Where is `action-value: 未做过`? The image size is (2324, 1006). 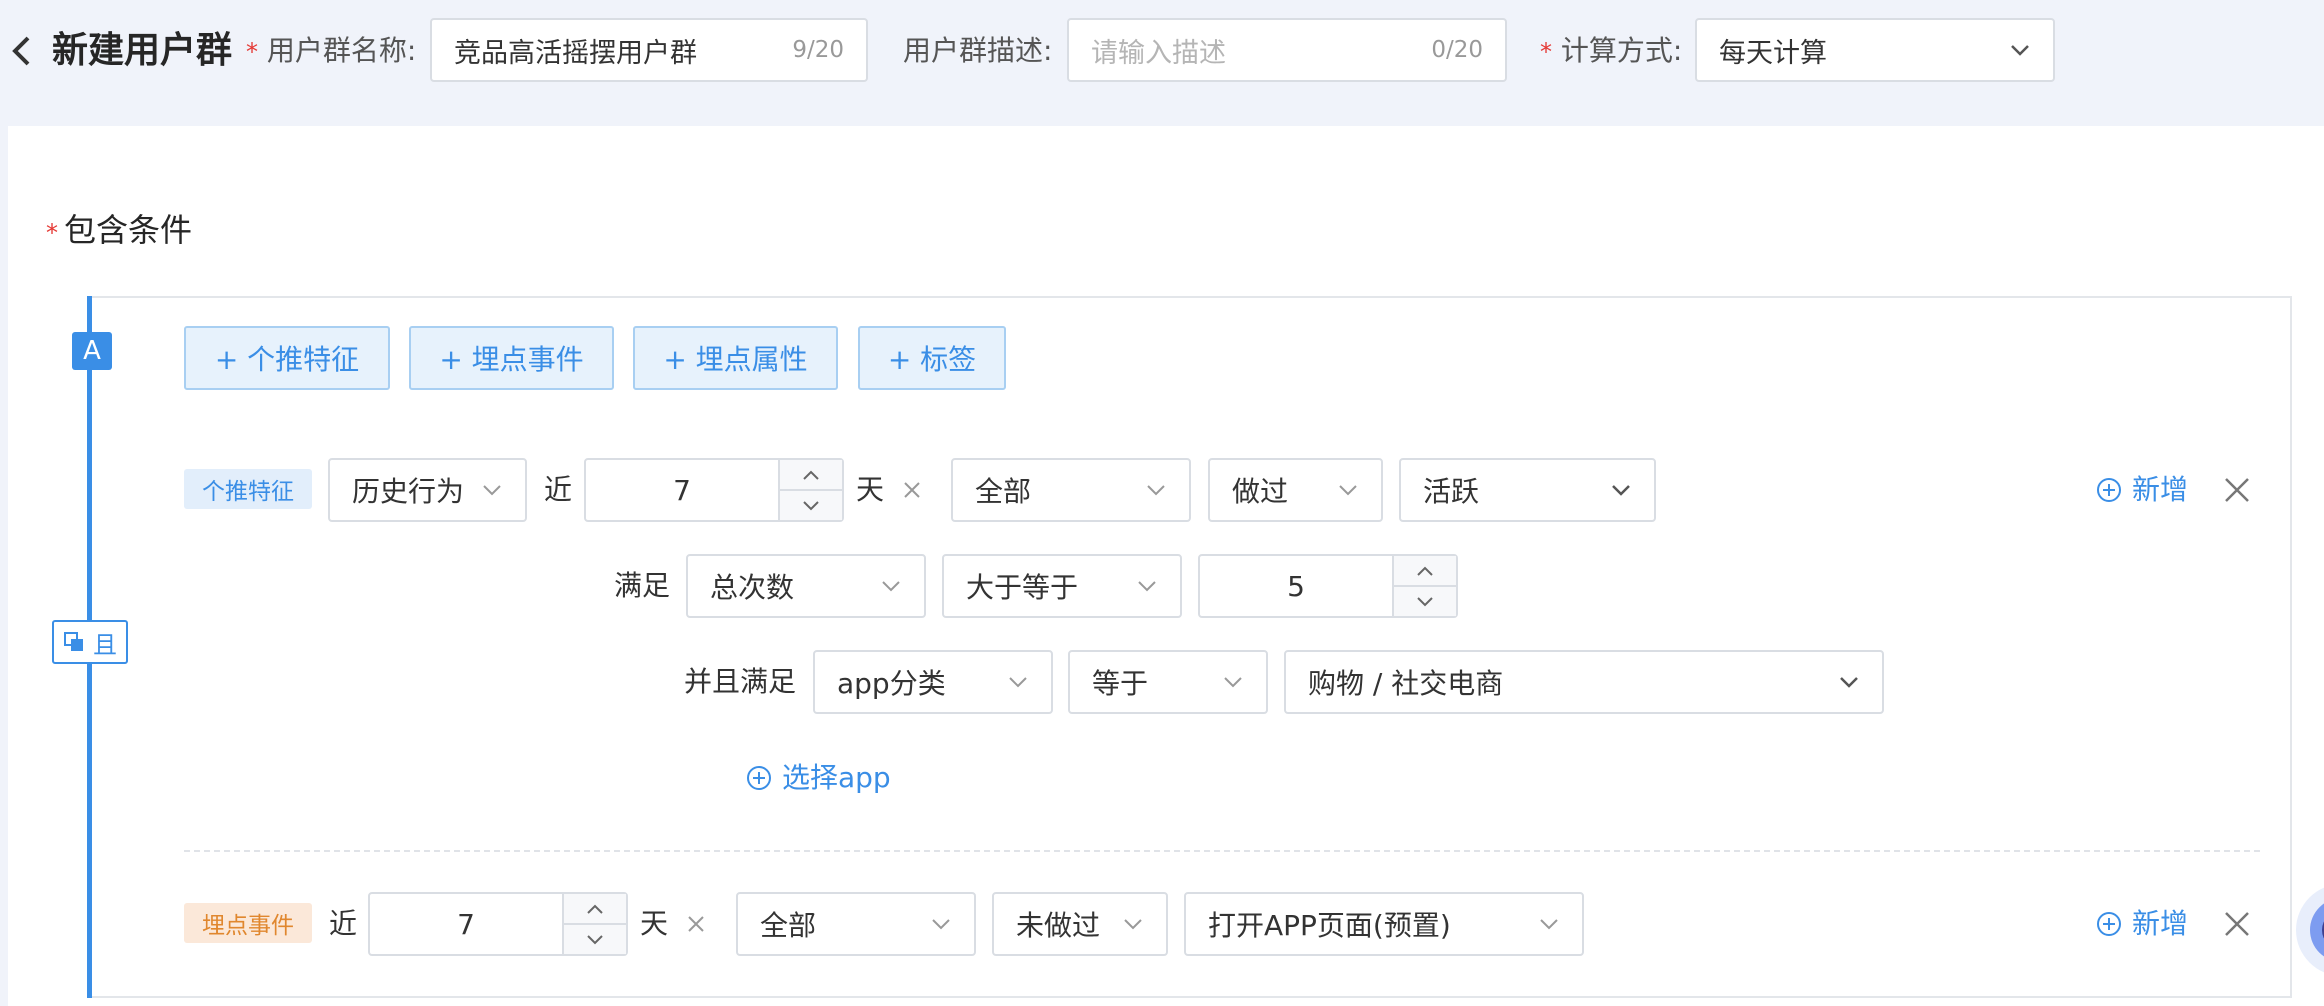
action-value: 未做过 is located at coordinates (1058, 925).